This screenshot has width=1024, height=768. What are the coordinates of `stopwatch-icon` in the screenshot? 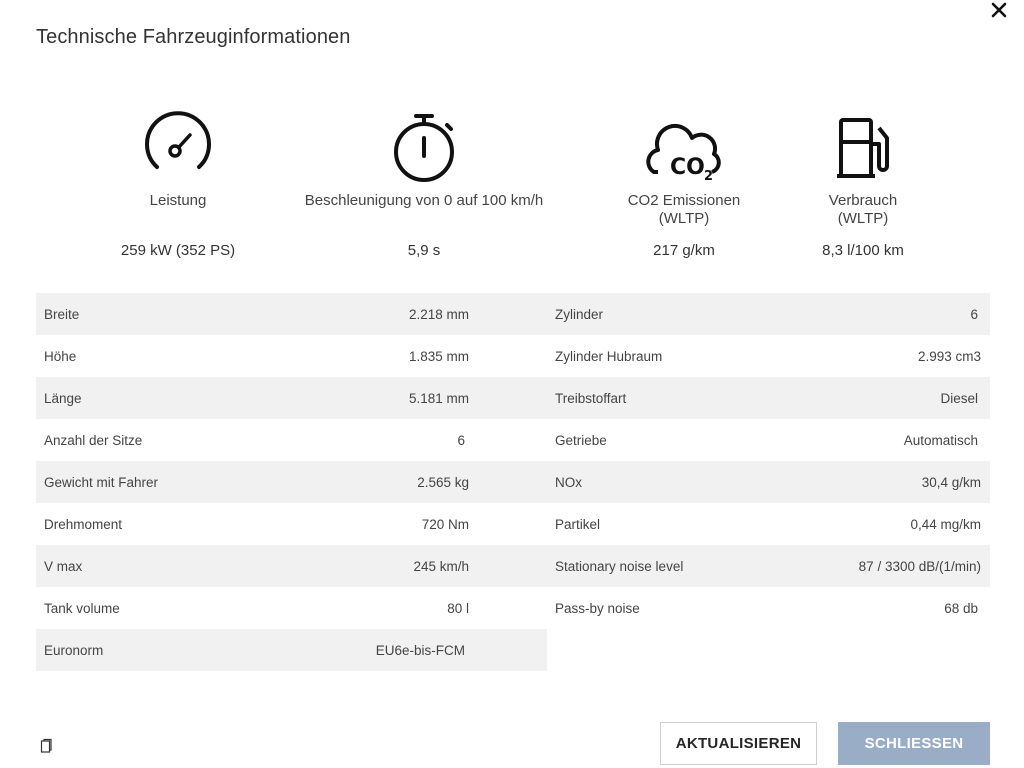 It's located at (424, 148).